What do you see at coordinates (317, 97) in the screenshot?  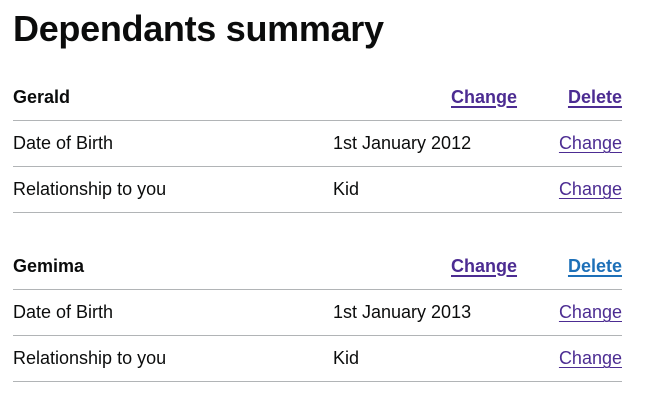 I see `dependant-header: Gerald Change Delete` at bounding box center [317, 97].